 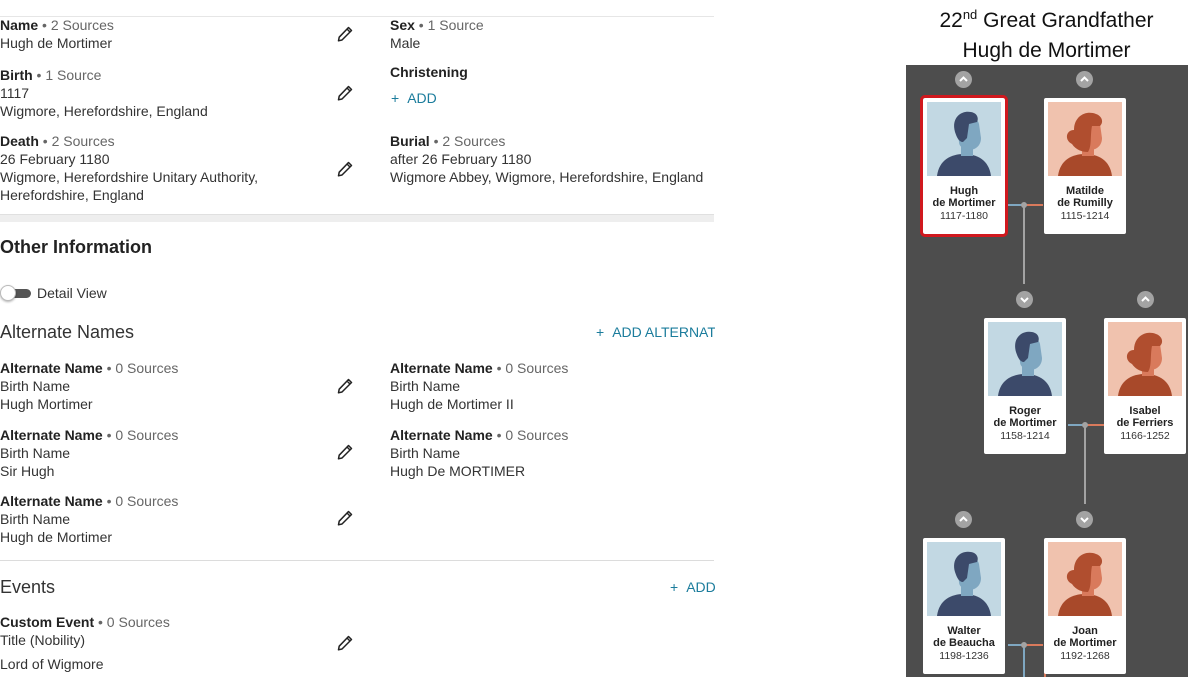 What do you see at coordinates (55, 159) in the screenshot?
I see `fact-value: 26 February 1180` at bounding box center [55, 159].